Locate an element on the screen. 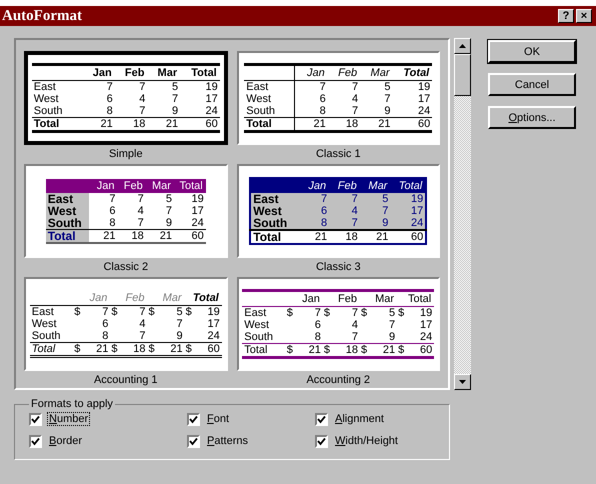 The width and height of the screenshot is (596, 484). checkbox-label: Border is located at coordinates (65, 441).